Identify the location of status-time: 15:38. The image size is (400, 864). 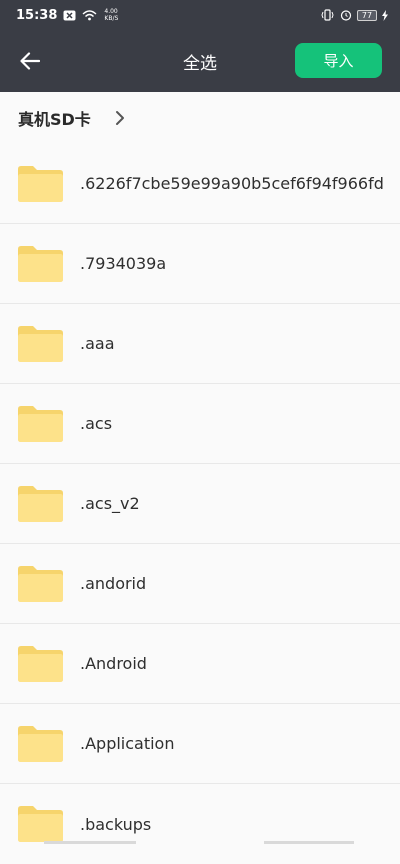
(36, 15).